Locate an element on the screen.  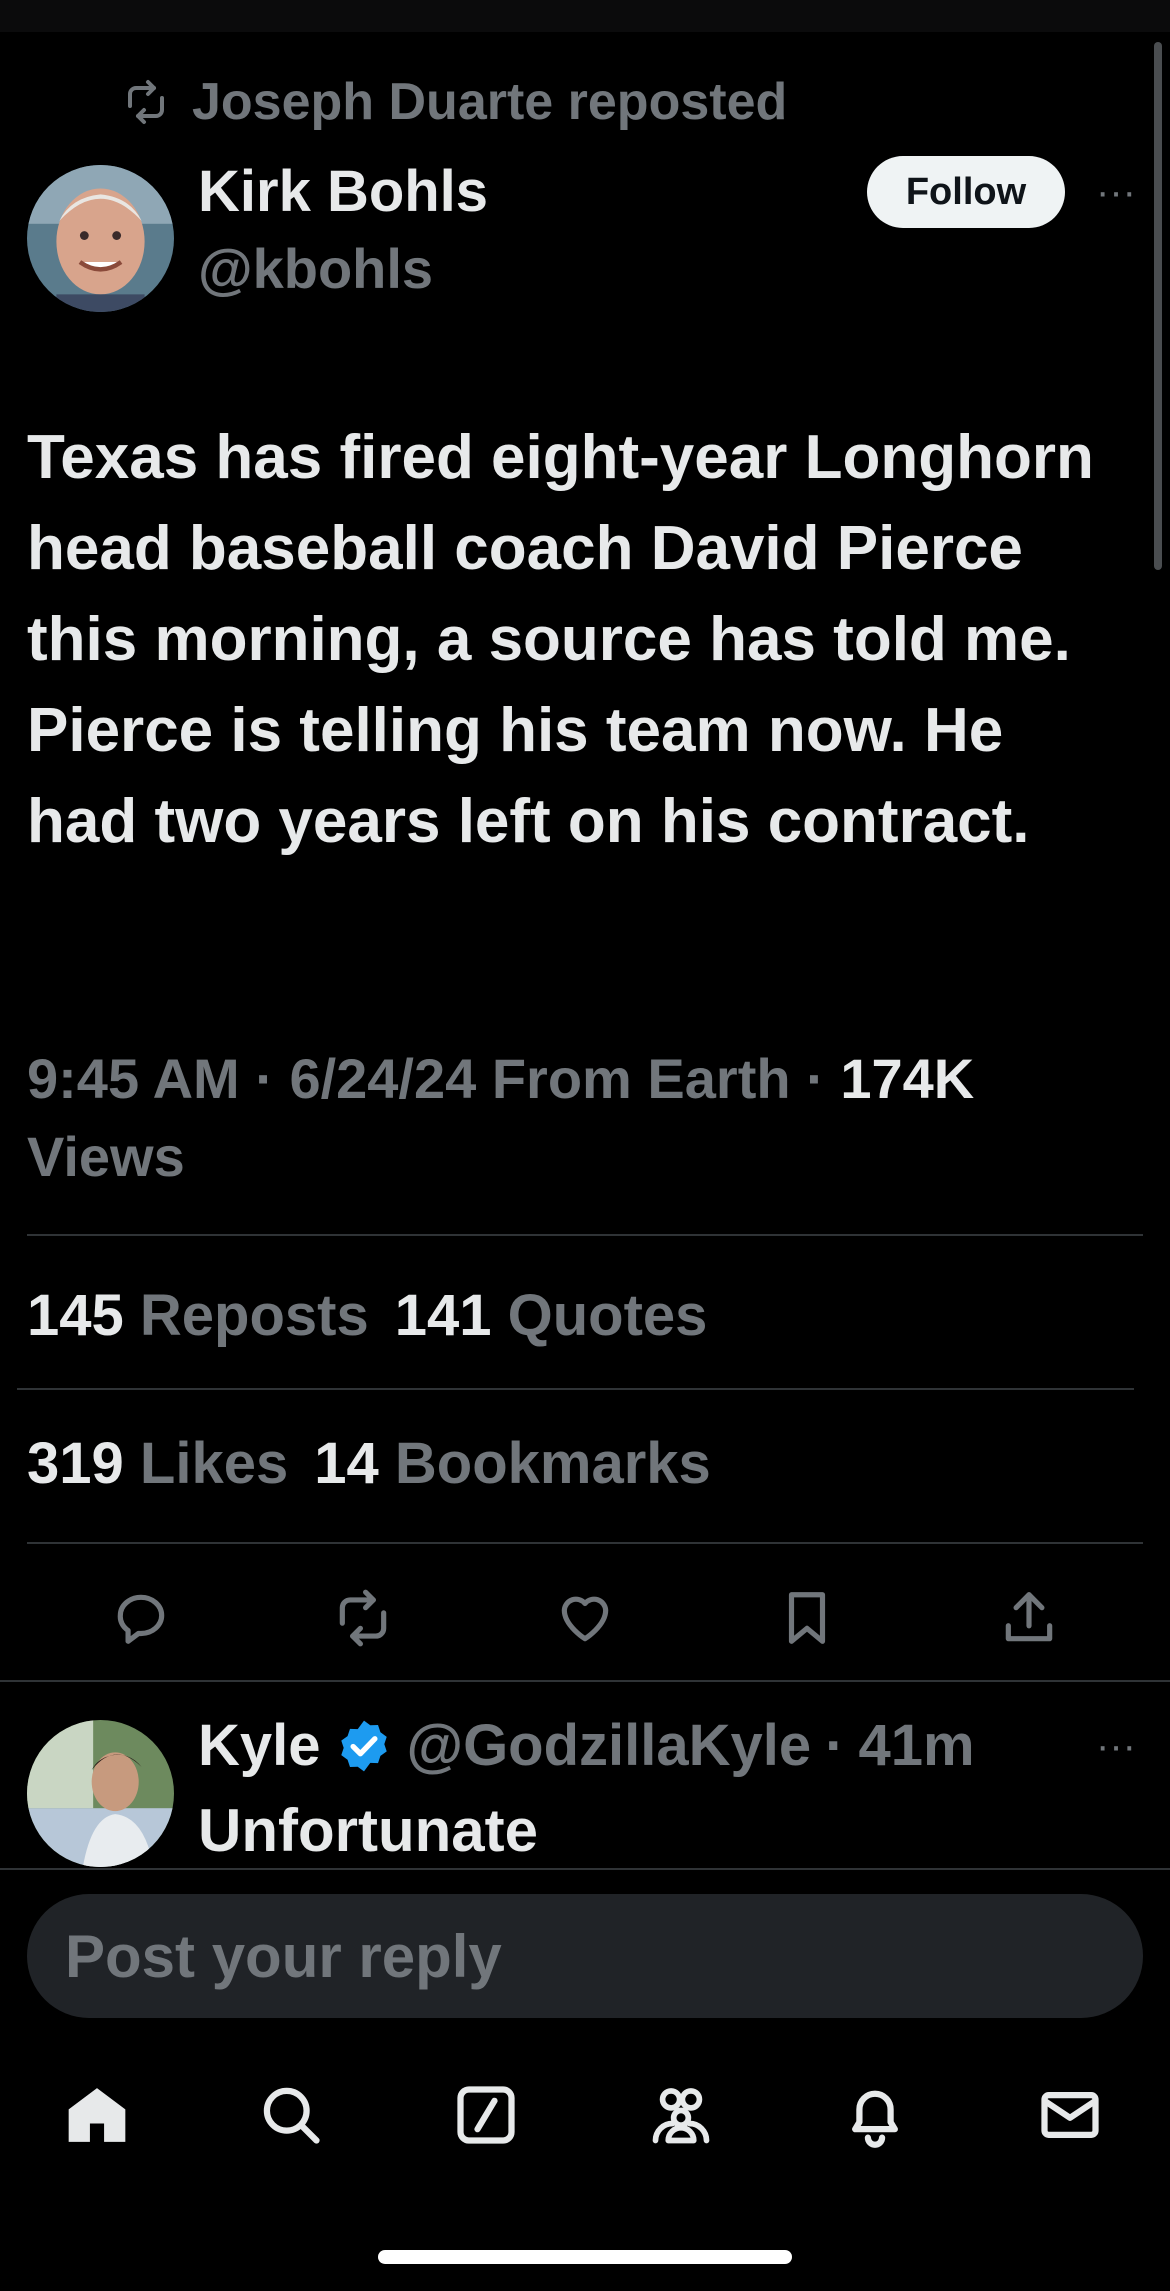
bookmarks-label: Bookmarks is located at coordinates (552, 1463).